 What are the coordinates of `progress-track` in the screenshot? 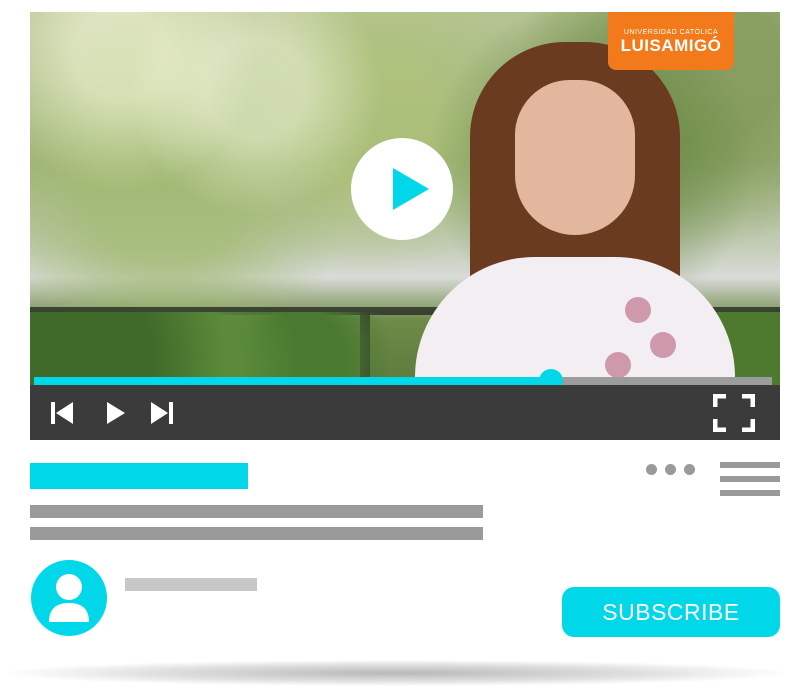 It's located at (403, 381).